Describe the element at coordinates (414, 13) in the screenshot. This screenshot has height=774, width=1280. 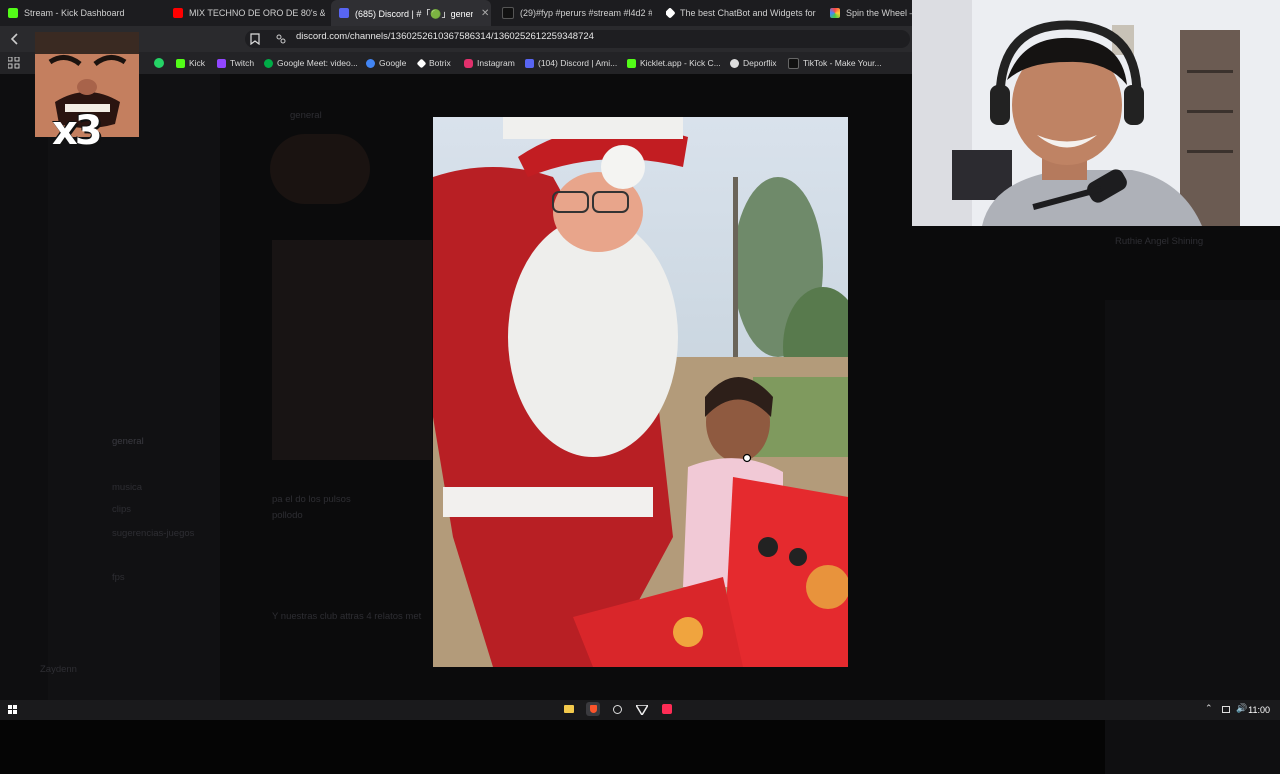
I see `tab-label: (685) Discord | #「🟢」general | S` at that location.